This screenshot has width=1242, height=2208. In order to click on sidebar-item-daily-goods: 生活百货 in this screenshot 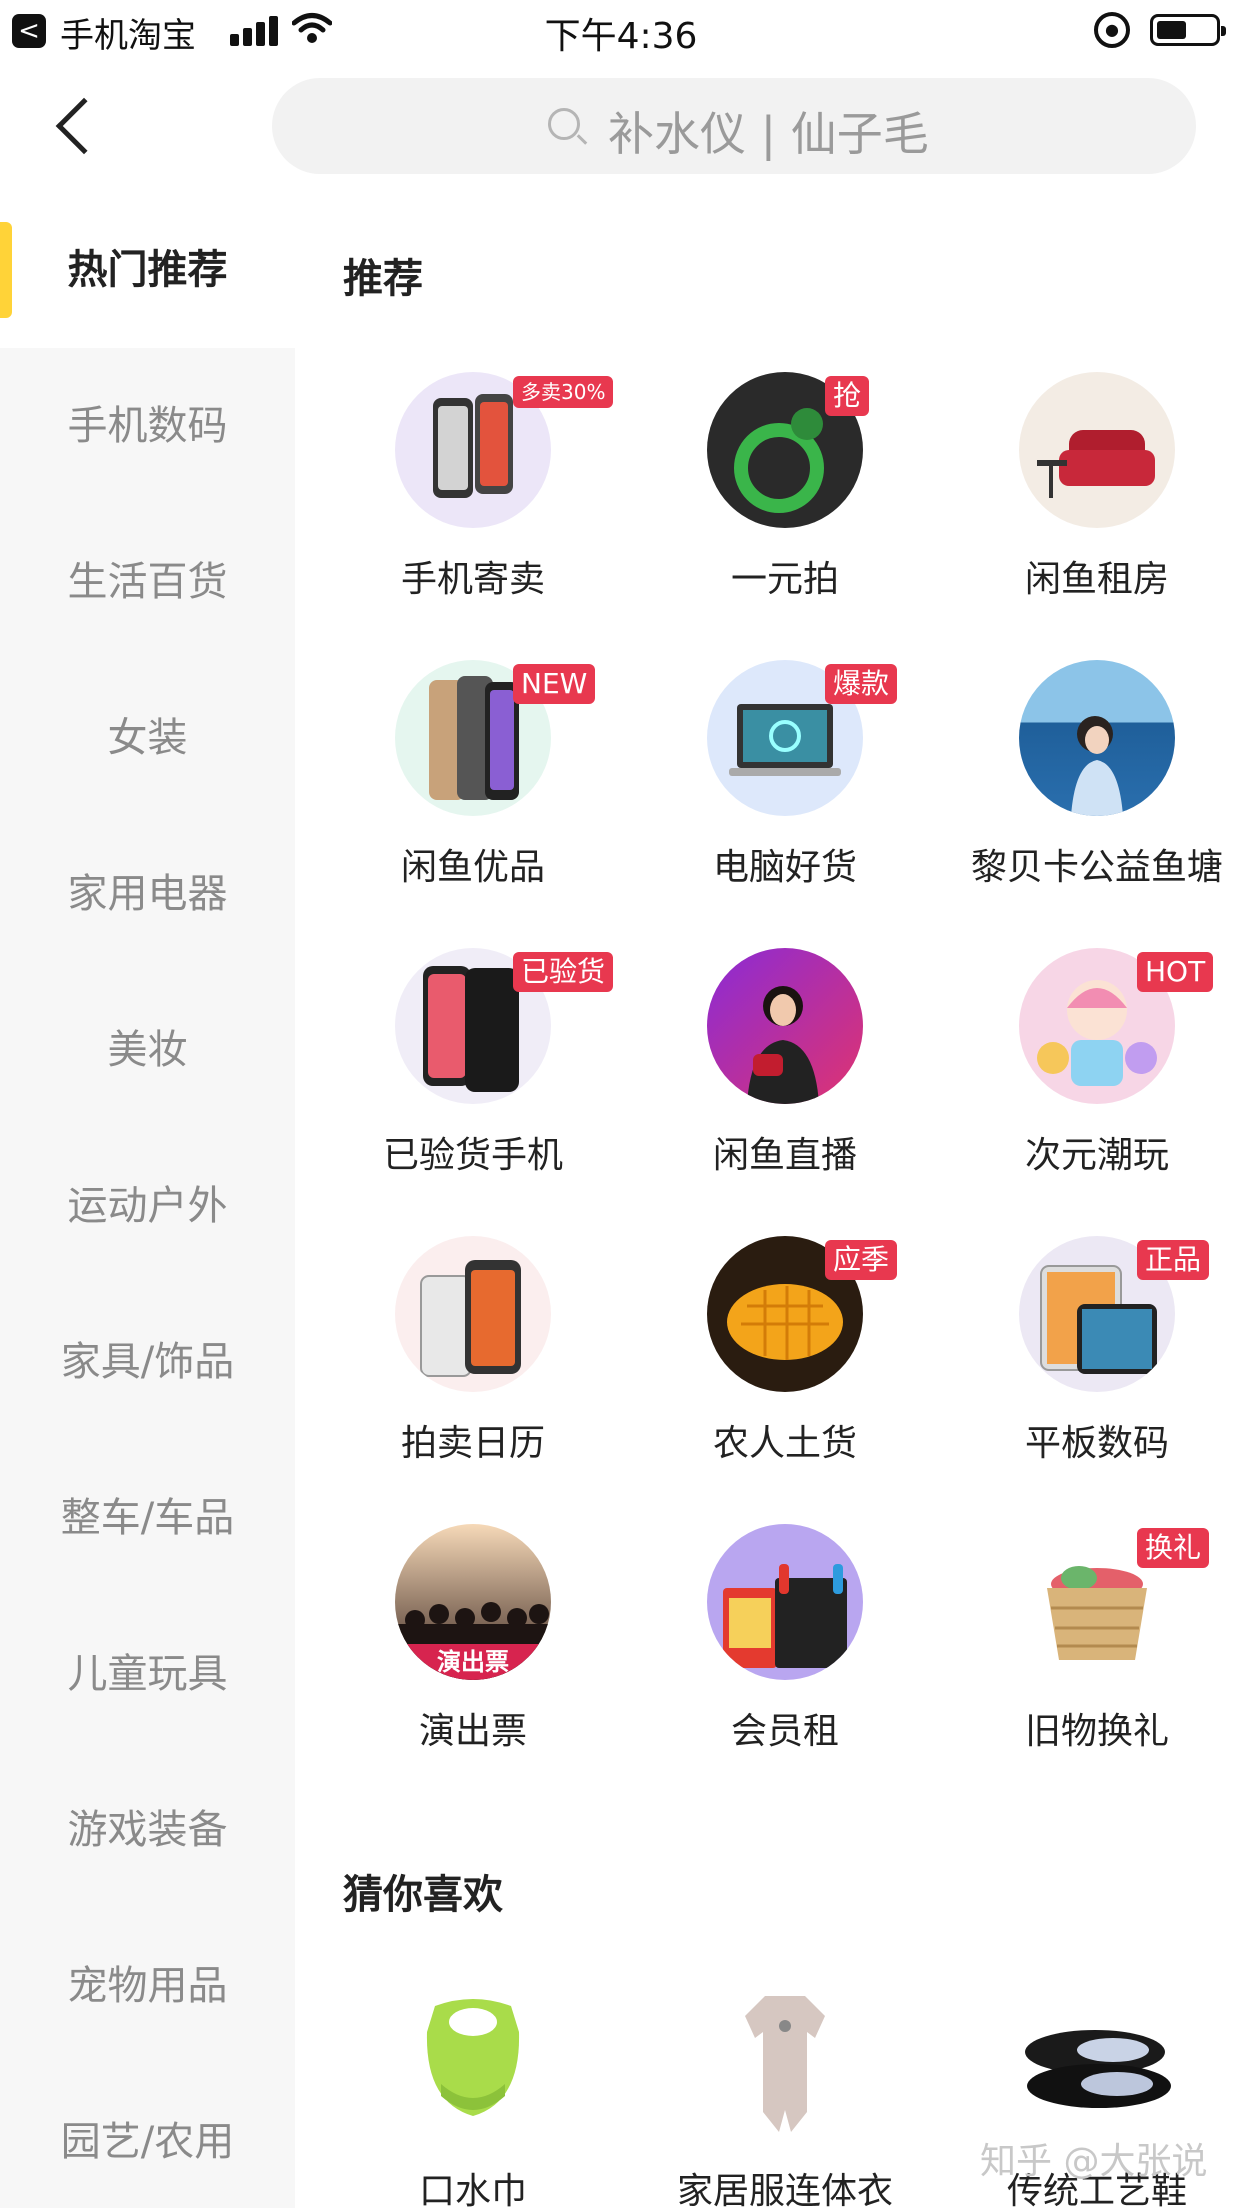, I will do `click(147, 582)`.